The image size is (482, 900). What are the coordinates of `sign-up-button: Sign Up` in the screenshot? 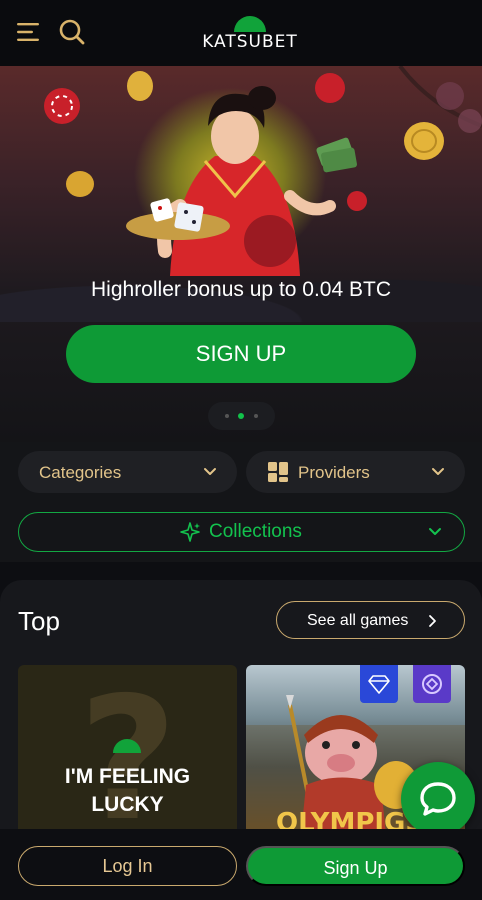 It's located at (355, 866).